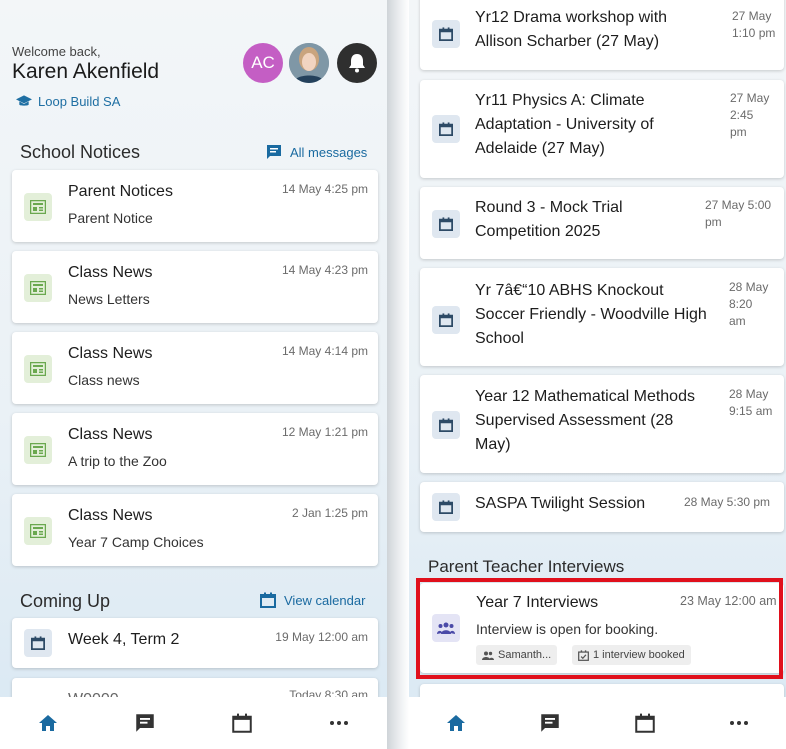 The height and width of the screenshot is (749, 786). What do you see at coordinates (540, 148) in the screenshot?
I see `event-title-line: Adelaide (27 May)` at bounding box center [540, 148].